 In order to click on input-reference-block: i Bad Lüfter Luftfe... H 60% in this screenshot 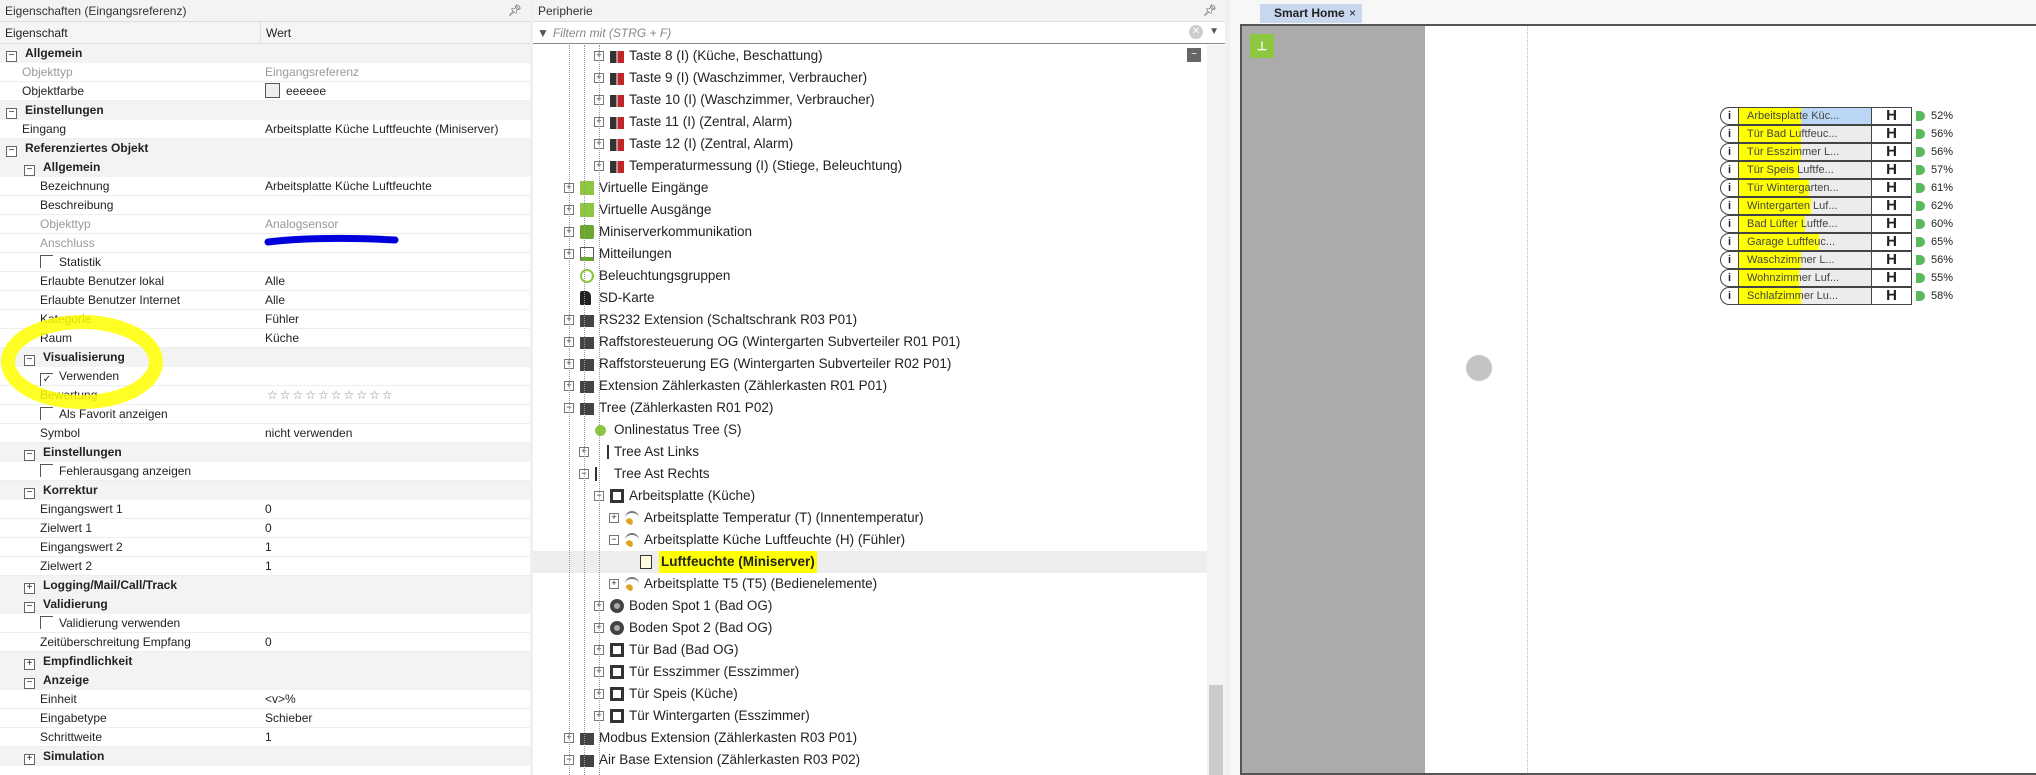, I will do `click(1836, 224)`.